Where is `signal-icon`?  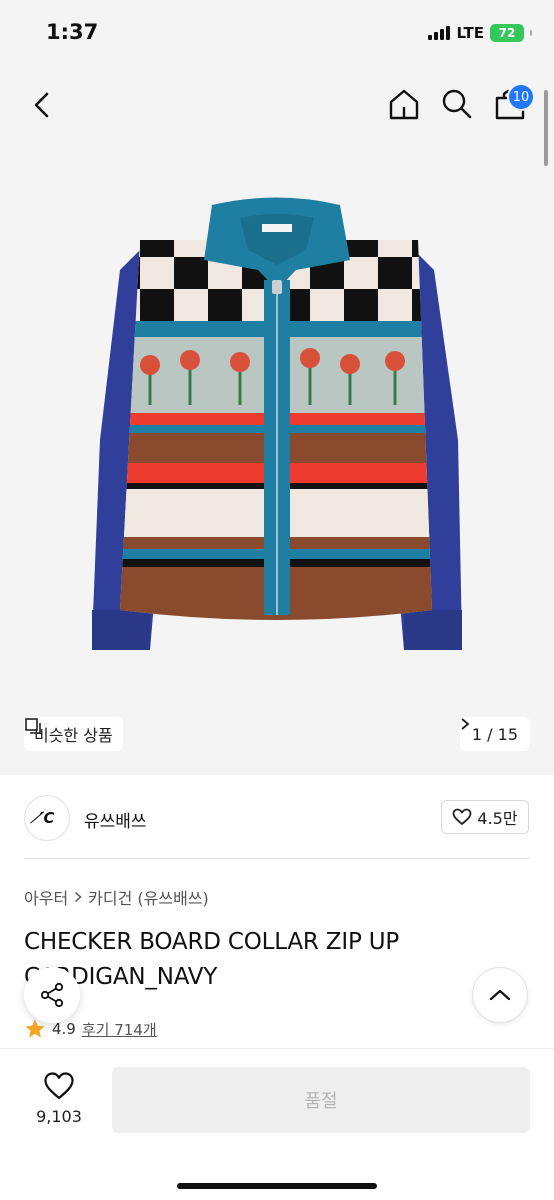
signal-icon is located at coordinates (439, 33).